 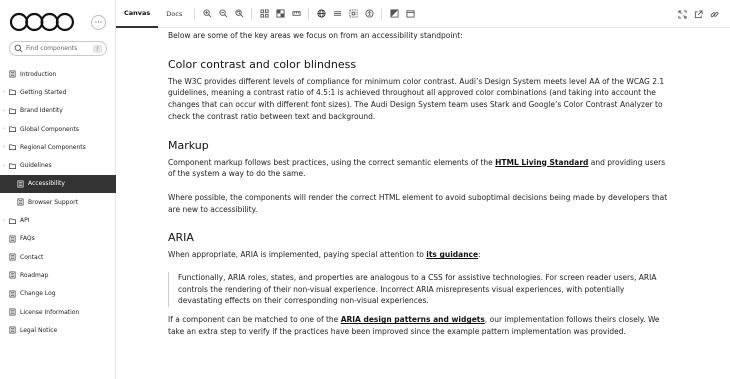 I want to click on sidebar-item-getting-started: › Getting Started, so click(x=58, y=92).